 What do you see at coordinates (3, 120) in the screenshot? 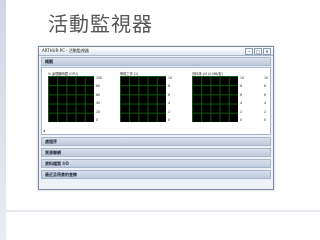
I see `slide-decoration-left` at bounding box center [3, 120].